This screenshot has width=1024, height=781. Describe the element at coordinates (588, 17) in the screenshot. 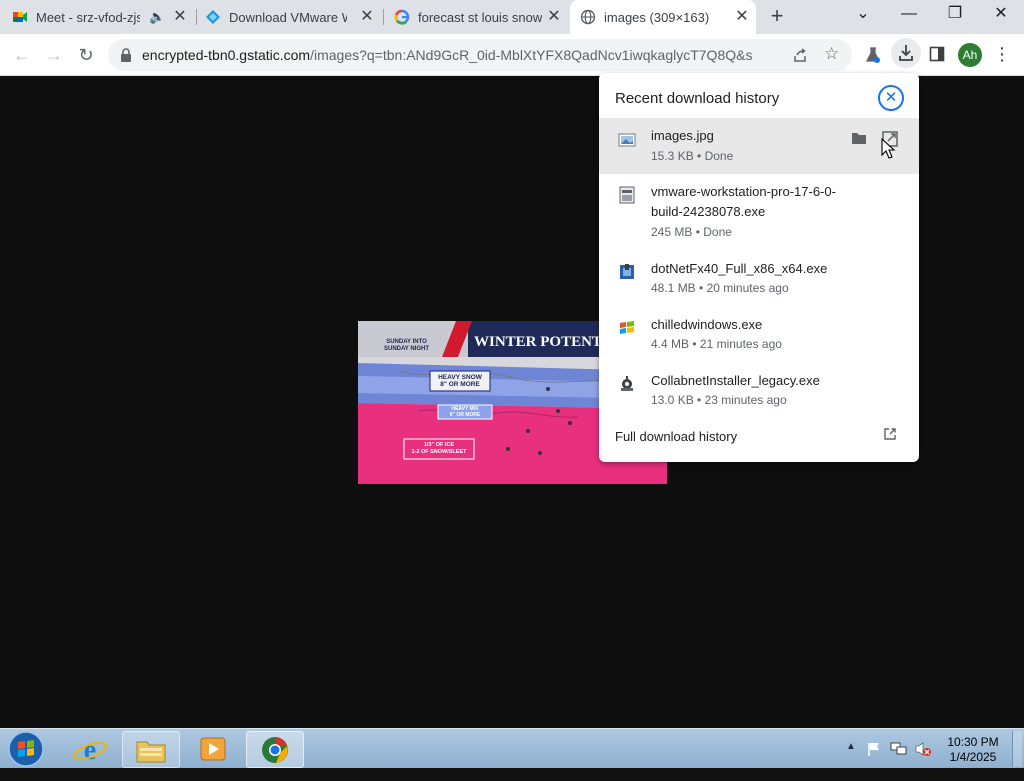

I see `globe-icon` at that location.